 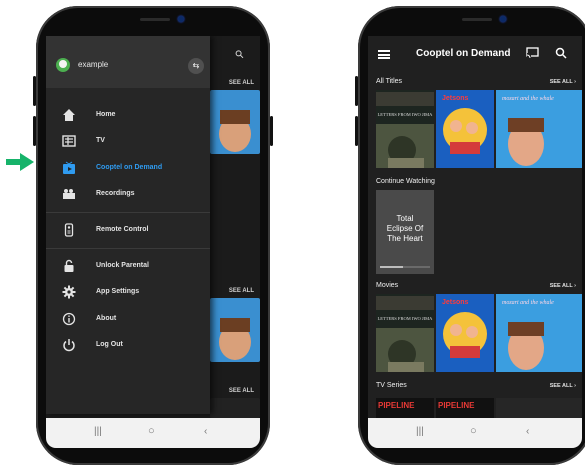 What do you see at coordinates (387, 285) in the screenshot?
I see `section-title-movies: Movies` at bounding box center [387, 285].